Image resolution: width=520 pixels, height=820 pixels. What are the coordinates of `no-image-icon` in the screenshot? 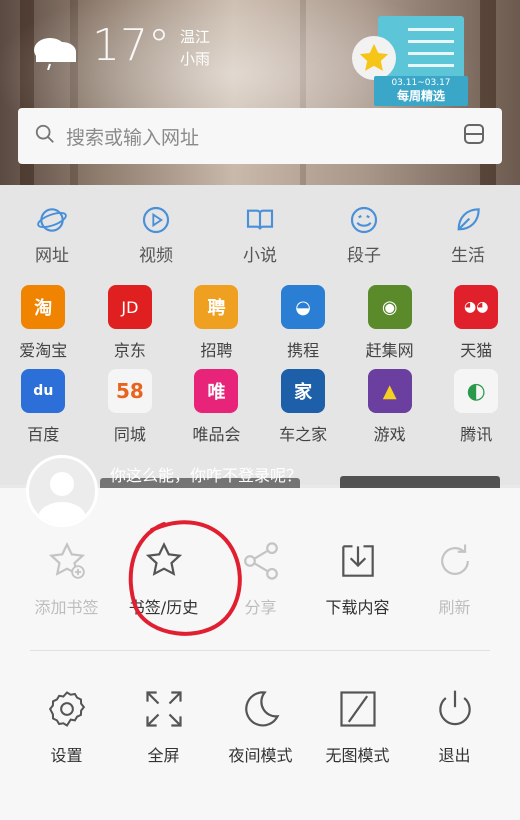 It's located at (357, 709).